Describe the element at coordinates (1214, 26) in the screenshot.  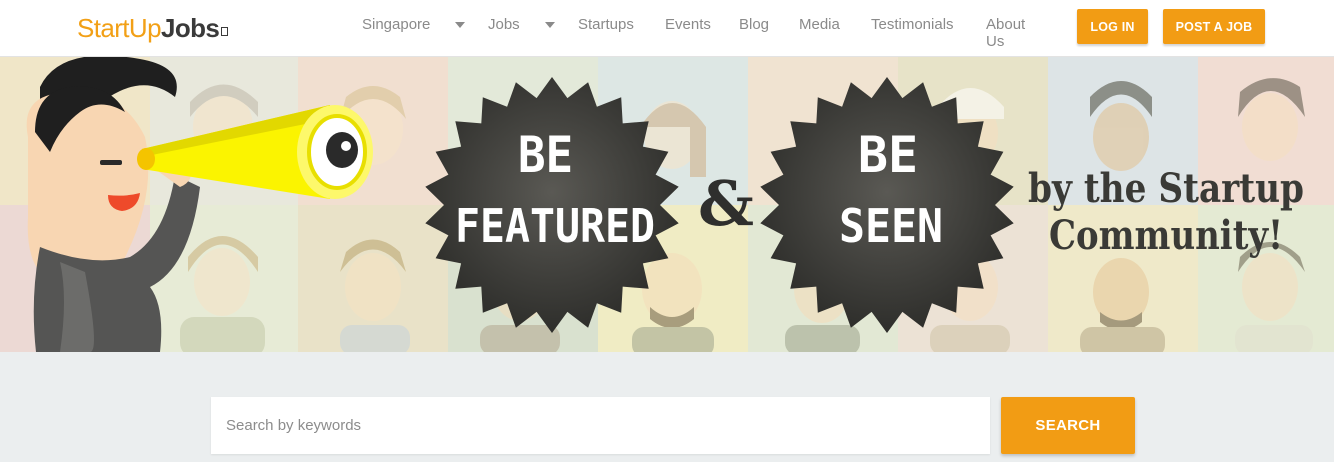
I see `post-a-job-button: POST A JOB` at that location.